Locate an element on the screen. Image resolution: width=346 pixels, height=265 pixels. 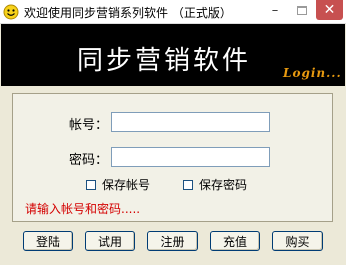
close-button: ✕ is located at coordinates (329, 10).